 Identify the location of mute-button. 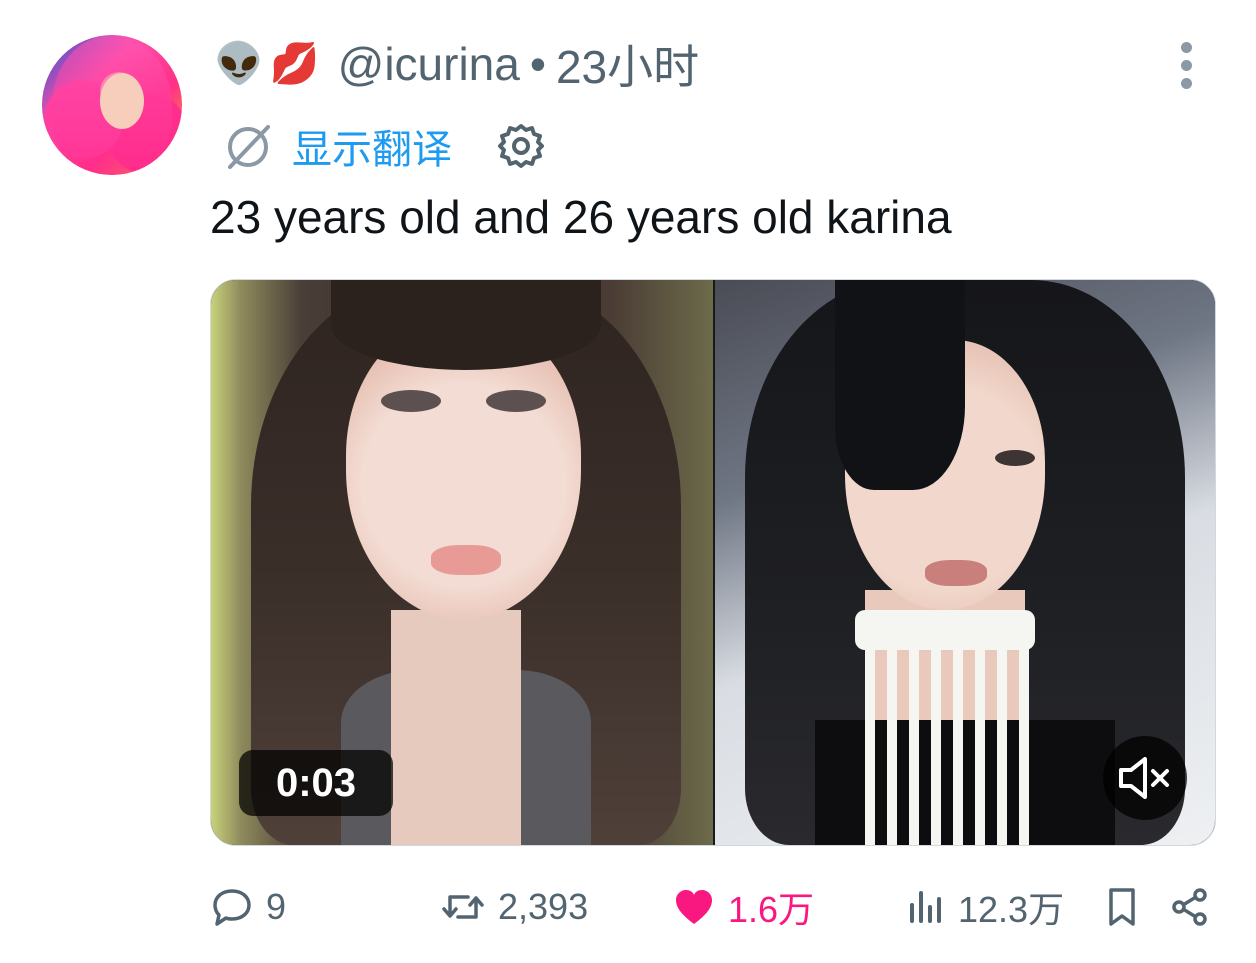
(1145, 778).